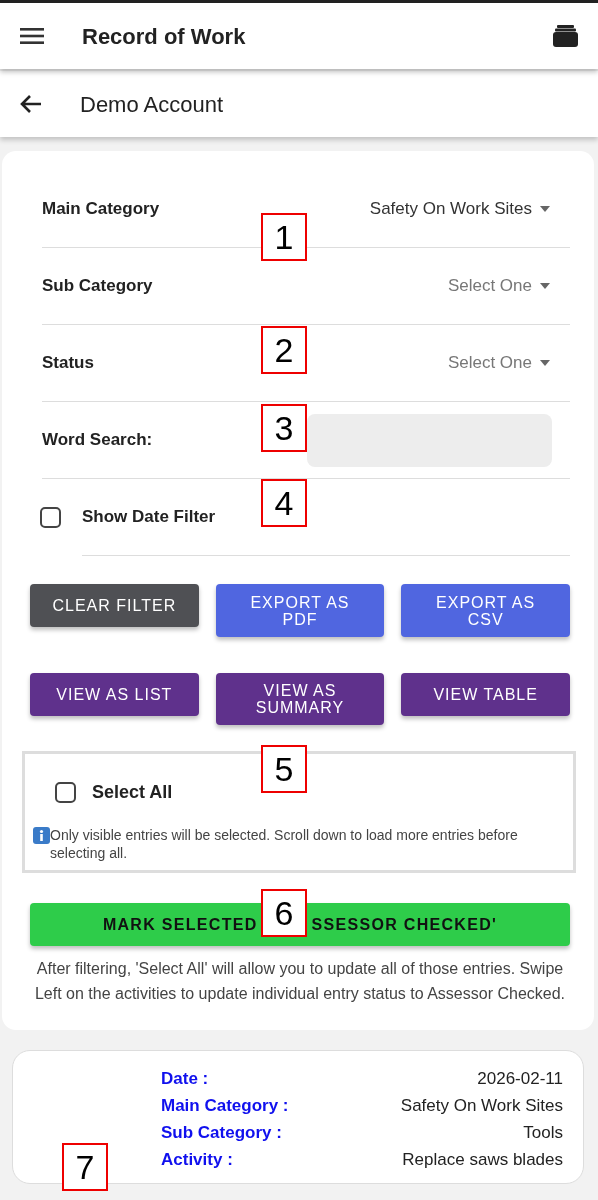 The width and height of the screenshot is (598, 1200). I want to click on action-button: VIEW TABLE, so click(485, 694).